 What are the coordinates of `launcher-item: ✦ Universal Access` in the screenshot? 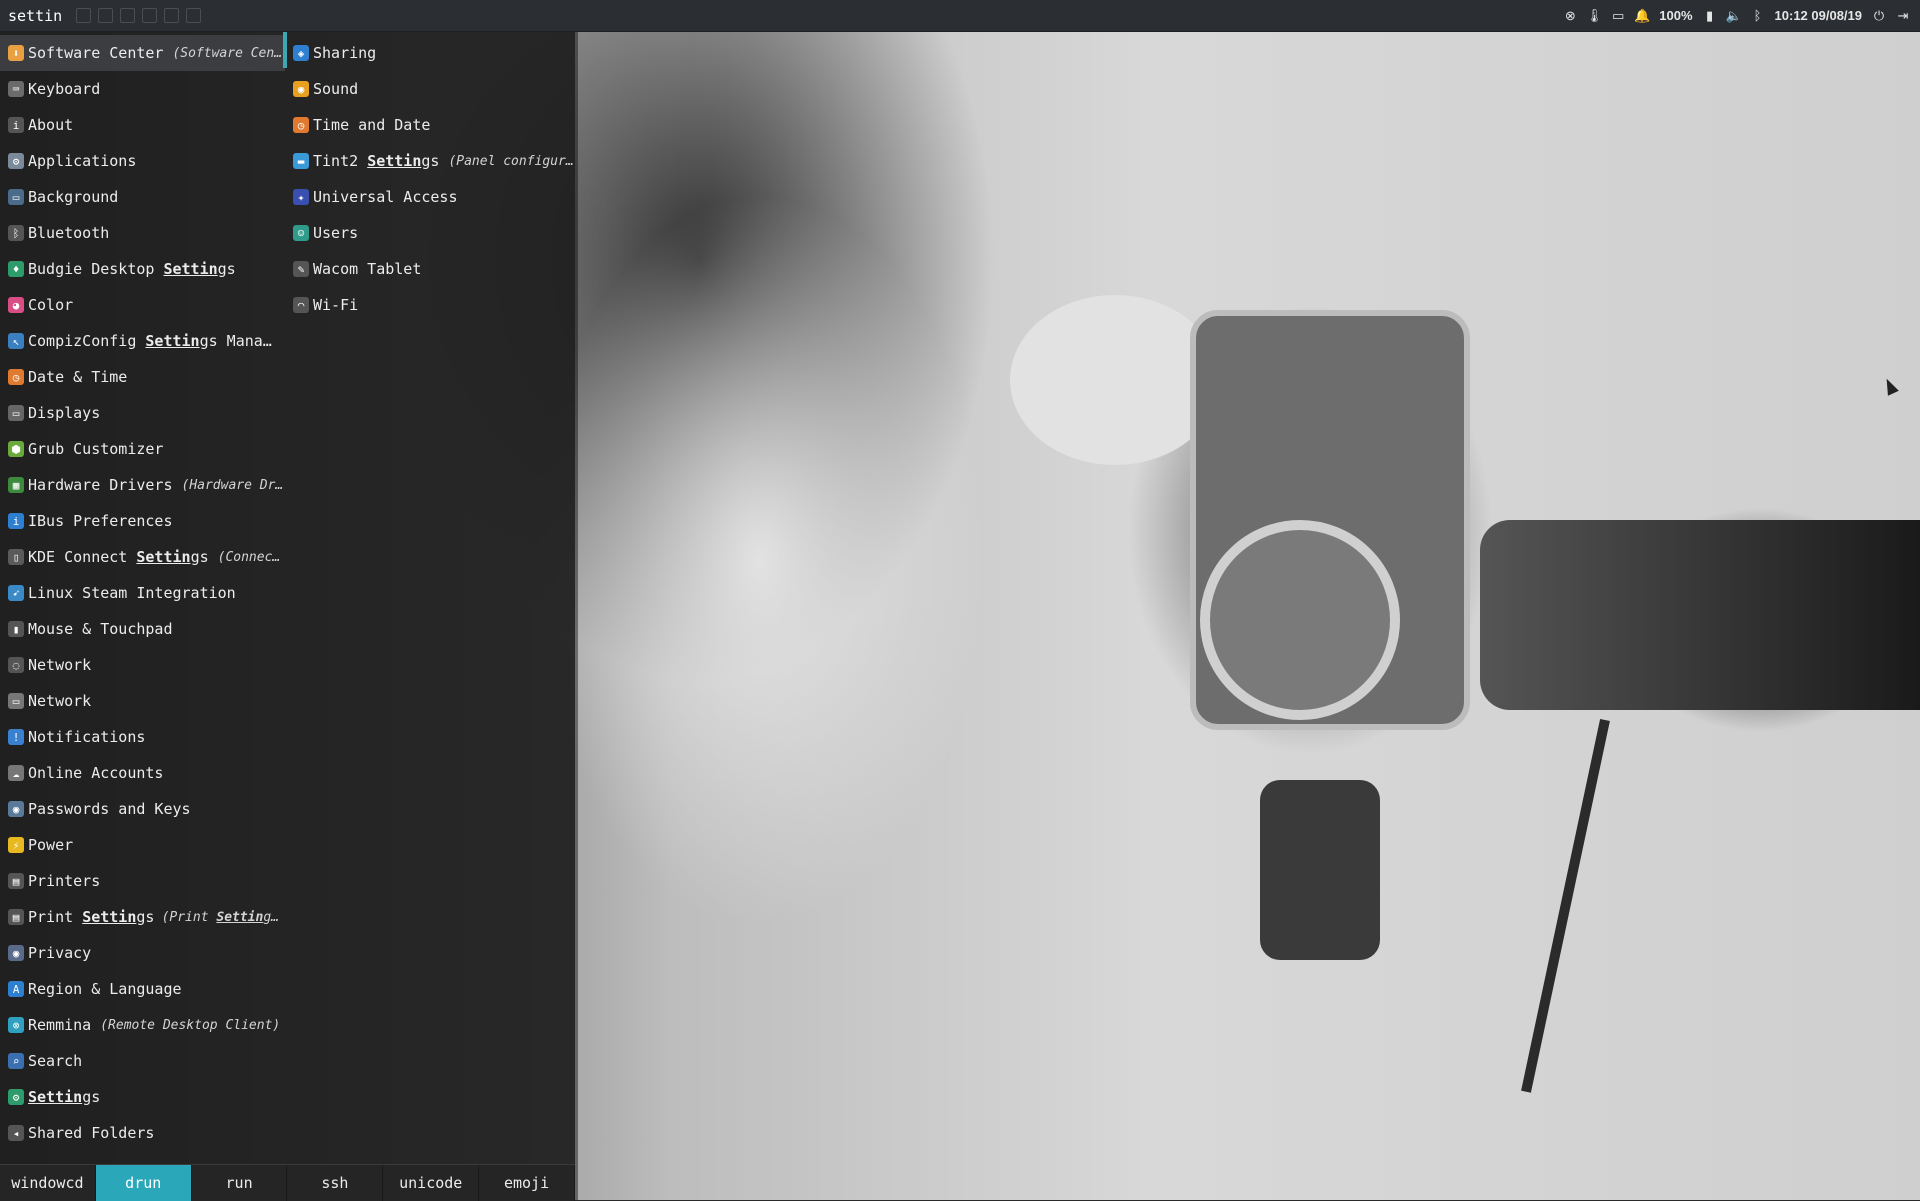 It's located at (430, 197).